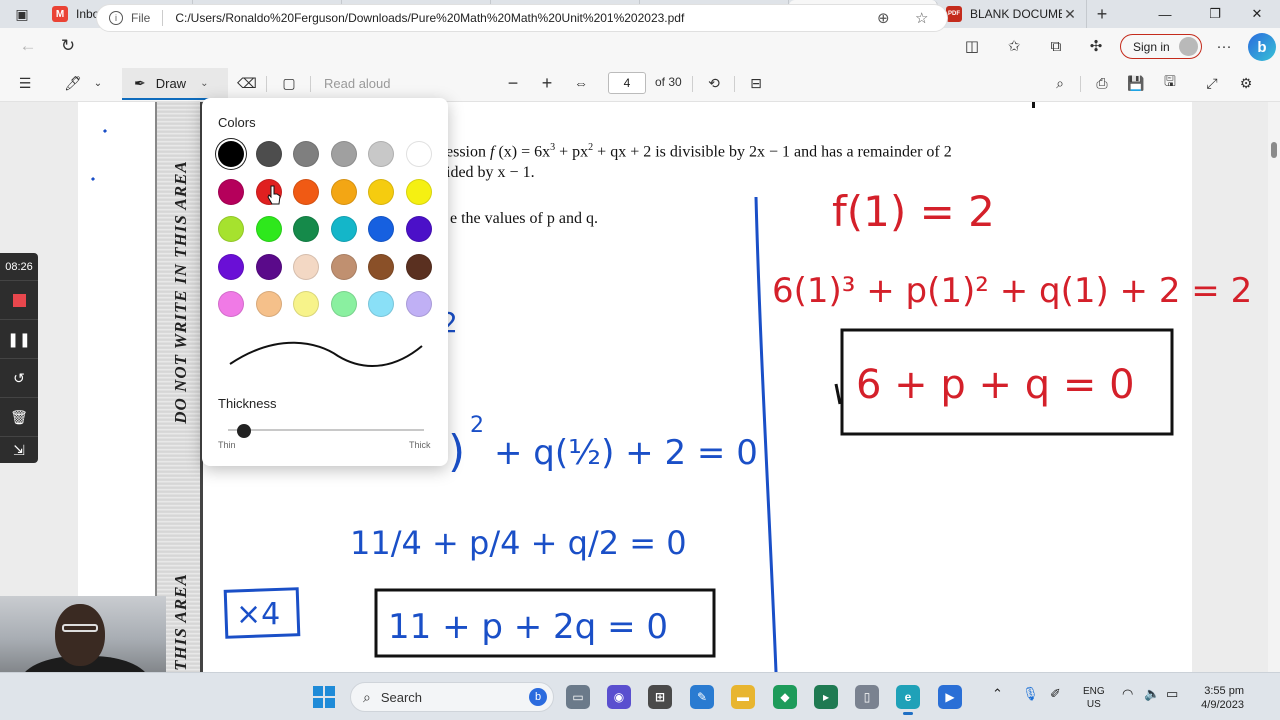 Image resolution: width=1280 pixels, height=720 pixels. Describe the element at coordinates (1094, 698) in the screenshot. I see `language-indicator: ENG US` at that location.